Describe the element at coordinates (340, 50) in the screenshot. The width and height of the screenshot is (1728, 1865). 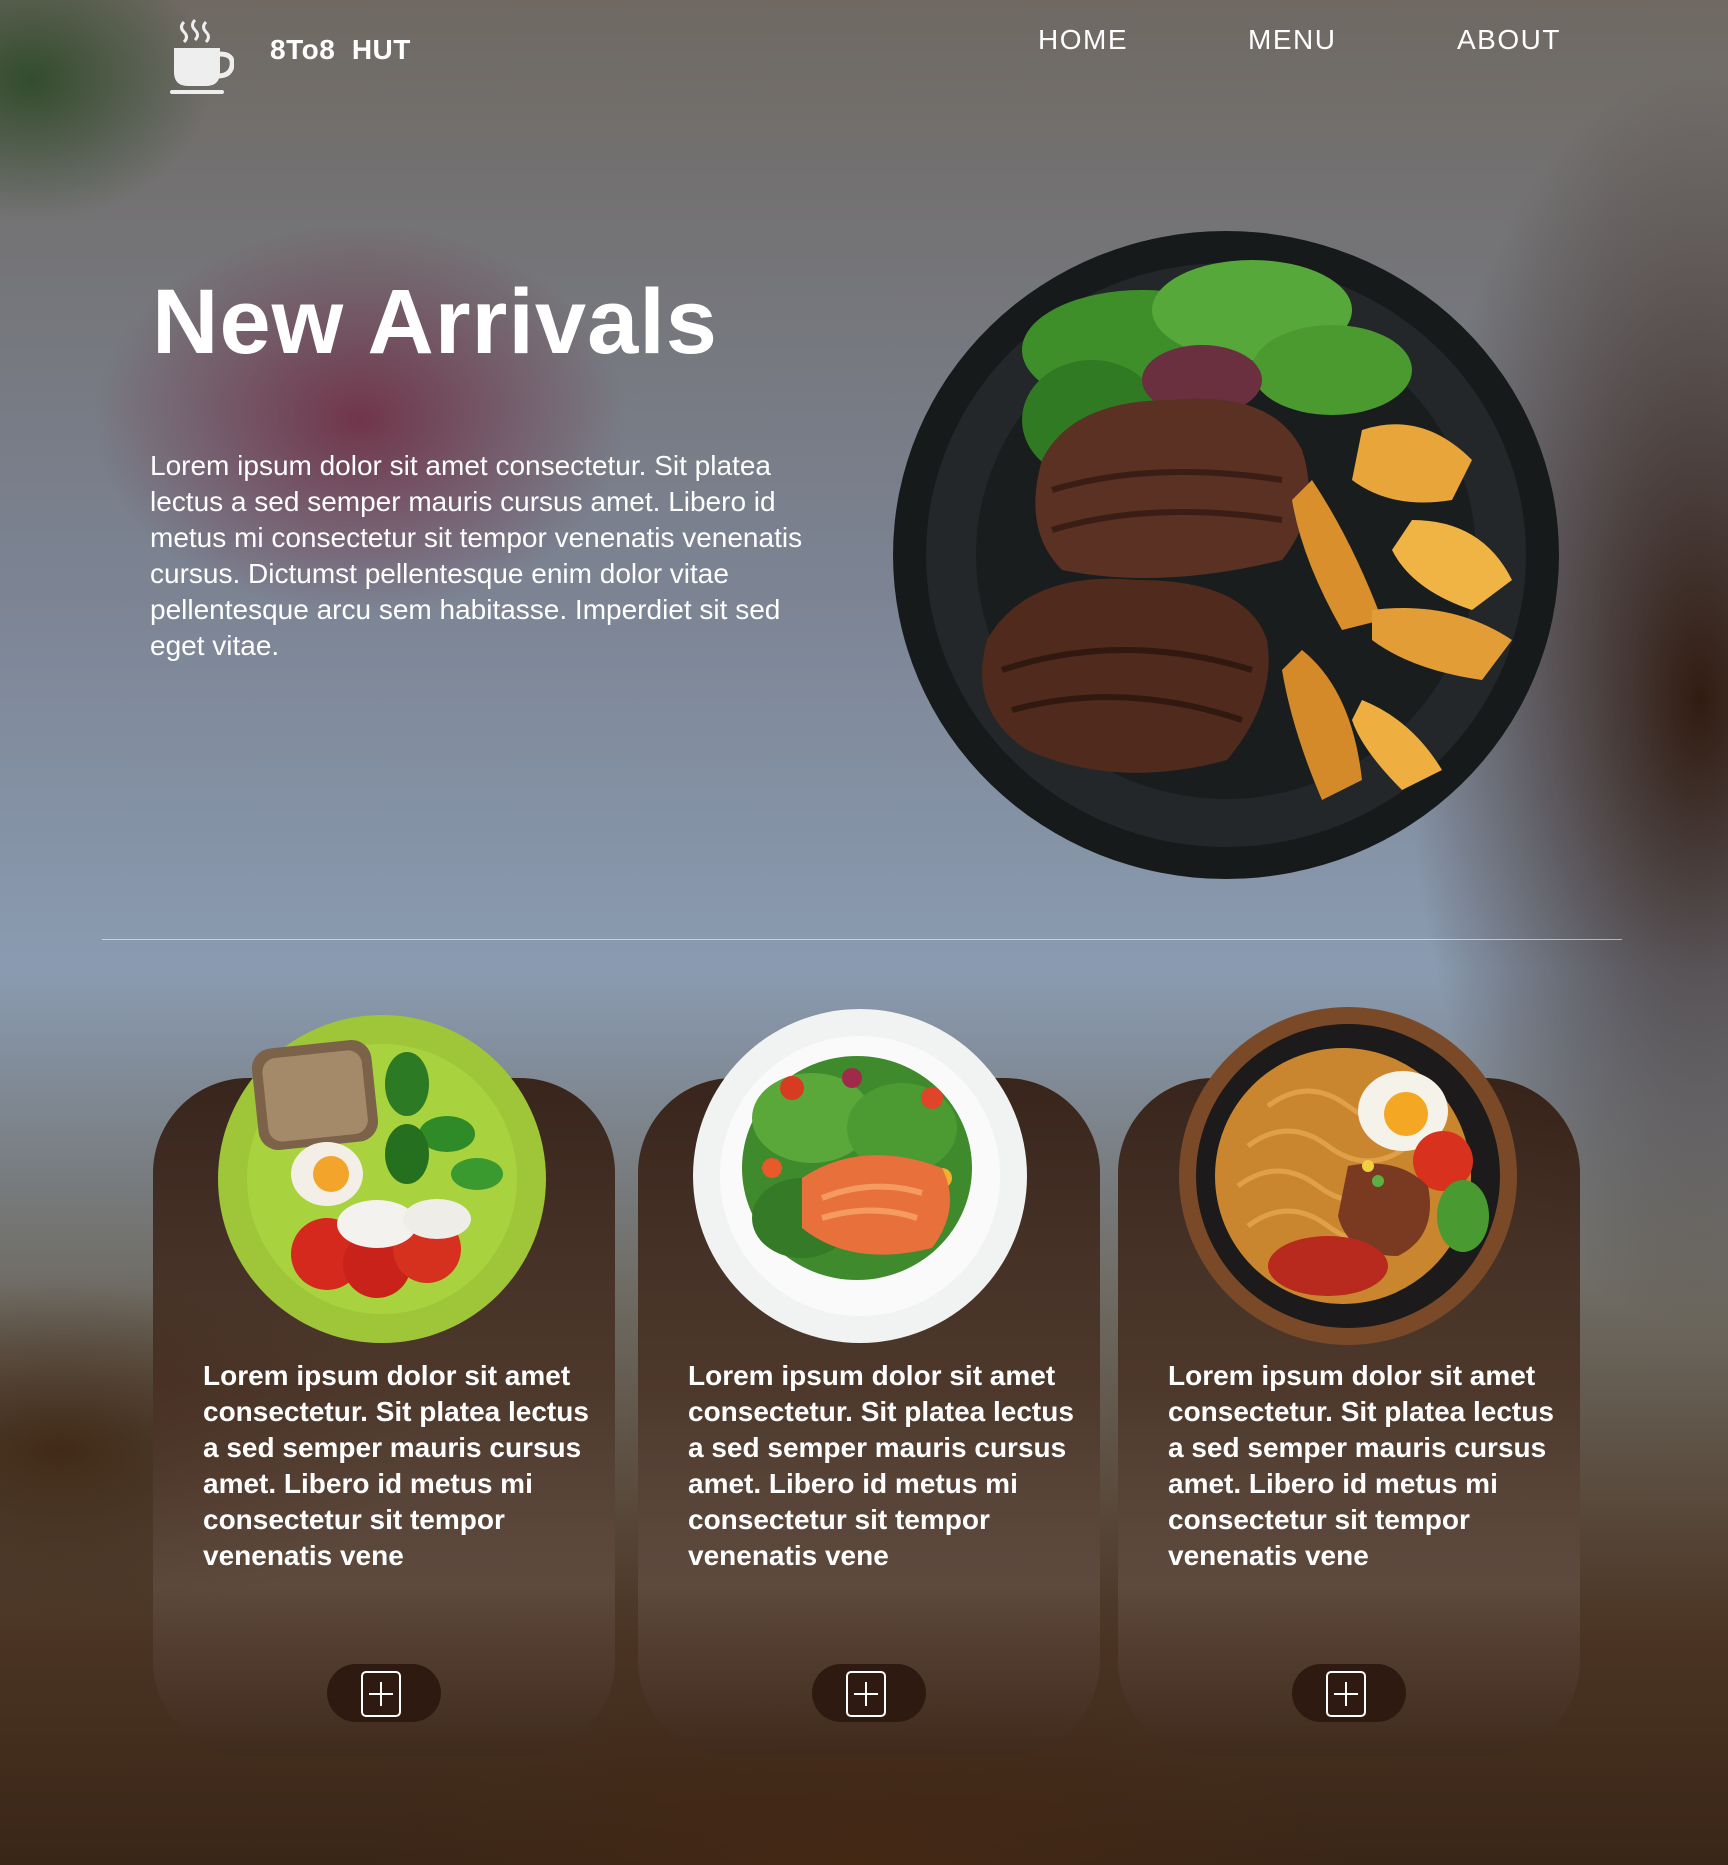
I see `brand-name: 8To8 HUT` at that location.